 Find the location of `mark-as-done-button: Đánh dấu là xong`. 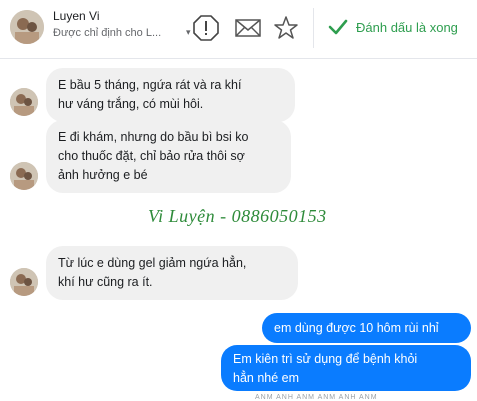

mark-as-done-button: Đánh dấu là xong is located at coordinates (393, 27).